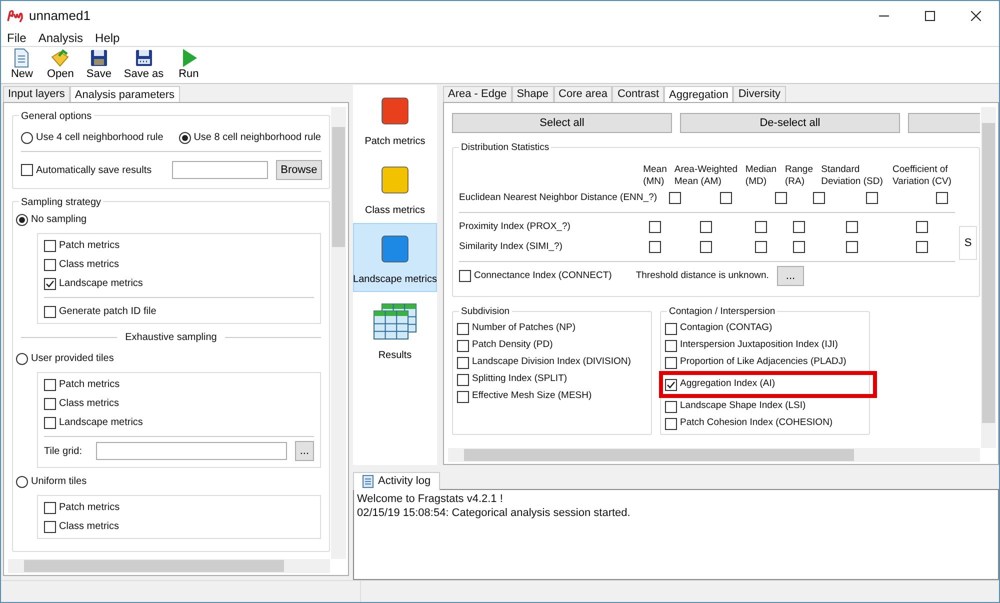  Describe the element at coordinates (220, 170) in the screenshot. I see `input-field` at that location.